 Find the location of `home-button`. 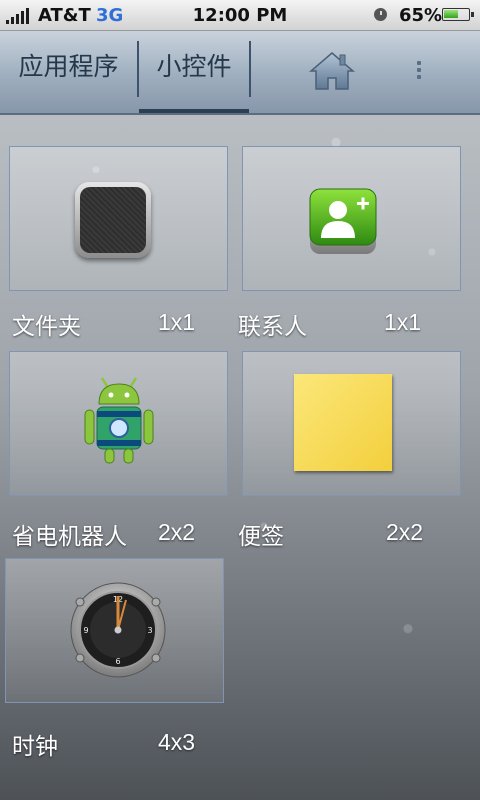

home-button is located at coordinates (332, 71).